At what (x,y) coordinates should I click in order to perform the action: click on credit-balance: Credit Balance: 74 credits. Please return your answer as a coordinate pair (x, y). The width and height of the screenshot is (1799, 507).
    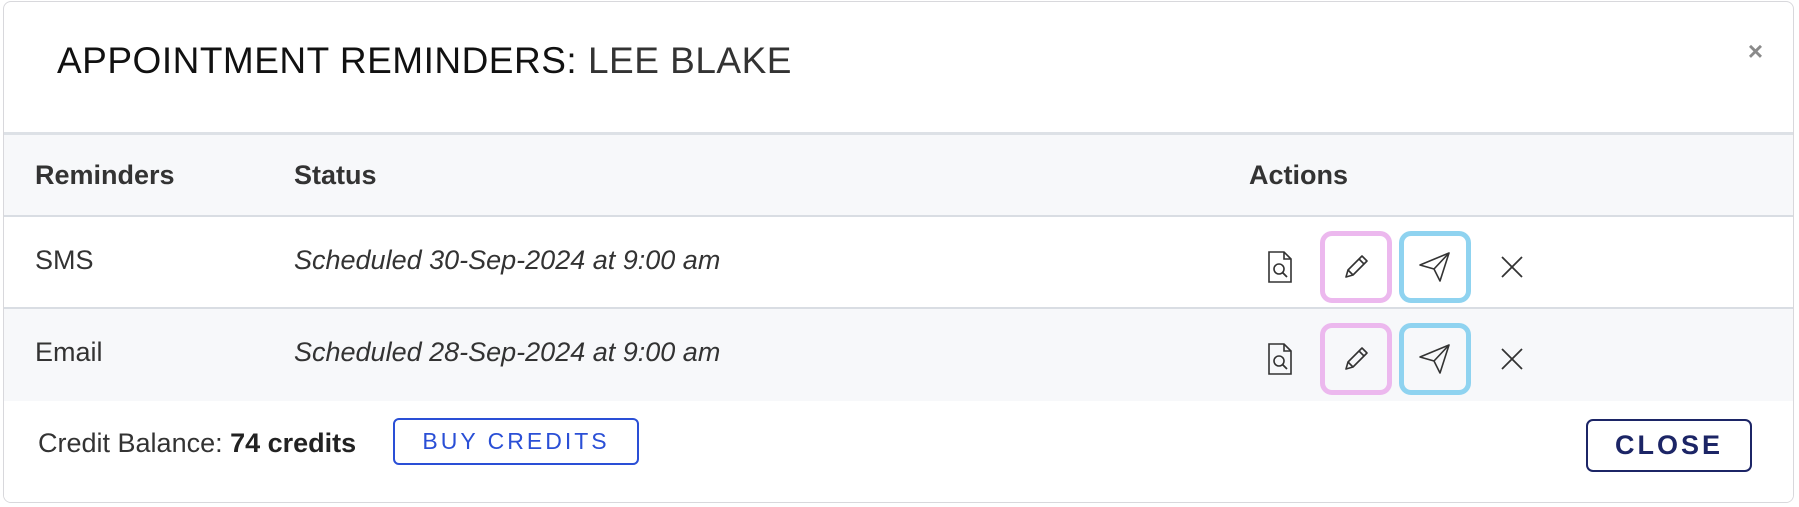
    Looking at the image, I should click on (197, 443).